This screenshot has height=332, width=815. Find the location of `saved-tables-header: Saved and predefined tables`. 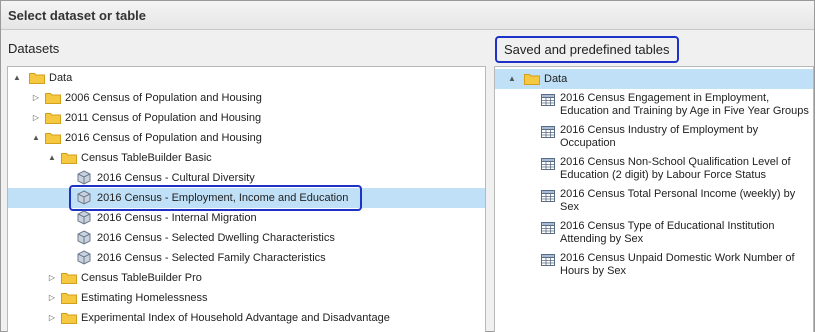

saved-tables-header: Saved and predefined tables is located at coordinates (587, 49).